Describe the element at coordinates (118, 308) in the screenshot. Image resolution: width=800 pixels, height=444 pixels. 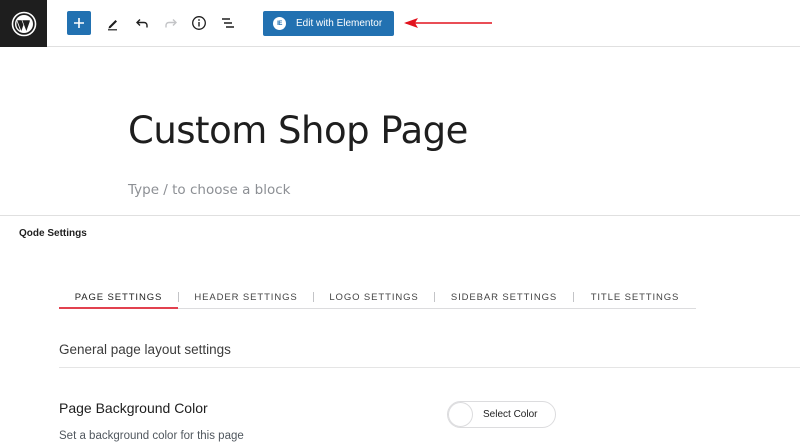
I see `active-tab-indicator` at that location.